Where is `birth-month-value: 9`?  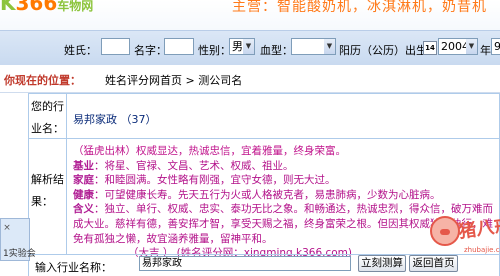
birth-month-value: 9 is located at coordinates (497, 46).